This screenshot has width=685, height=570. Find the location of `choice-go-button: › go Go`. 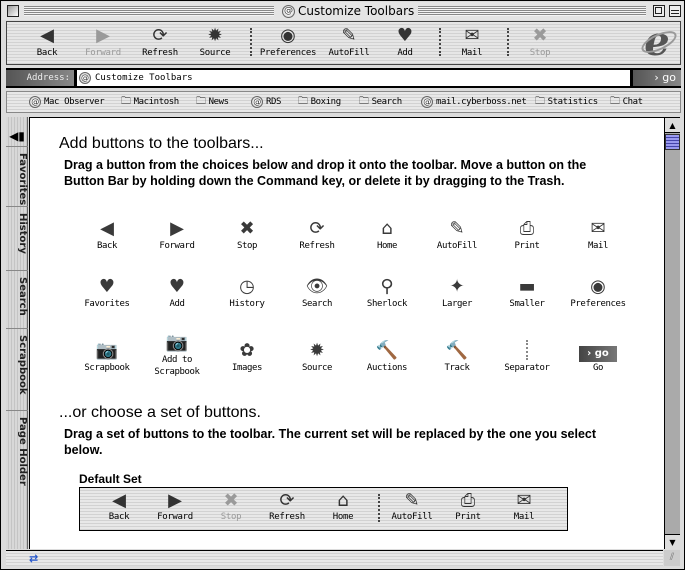

choice-go-button: › go Go is located at coordinates (598, 357).